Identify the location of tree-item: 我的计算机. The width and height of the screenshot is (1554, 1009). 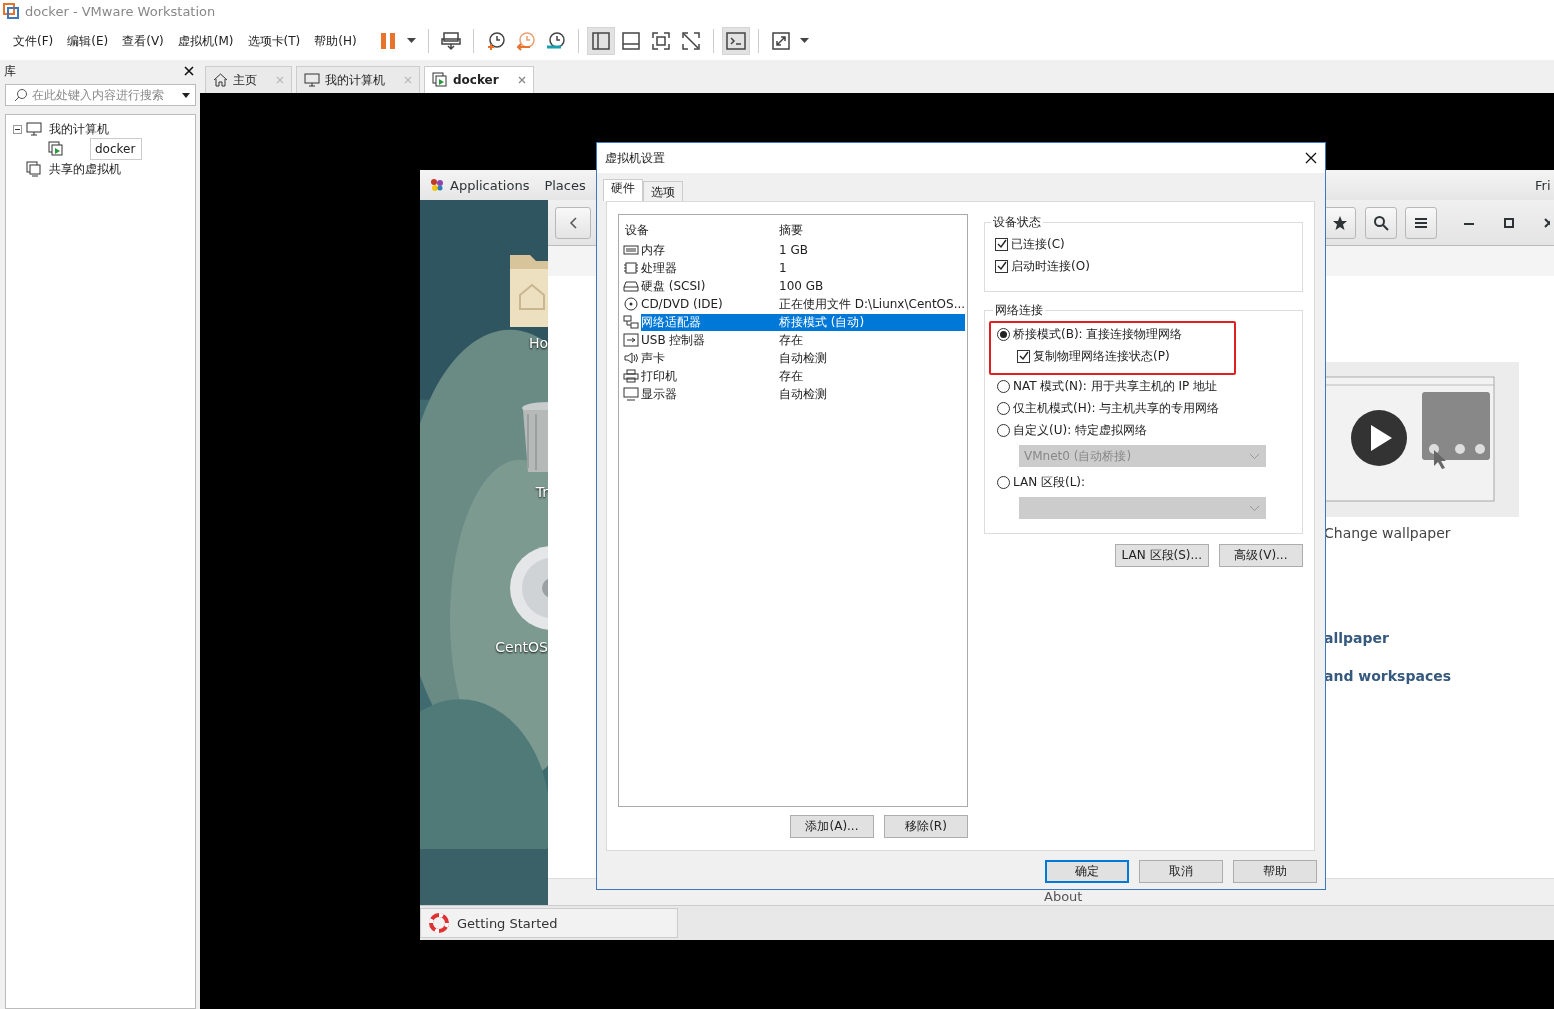
(79, 129).